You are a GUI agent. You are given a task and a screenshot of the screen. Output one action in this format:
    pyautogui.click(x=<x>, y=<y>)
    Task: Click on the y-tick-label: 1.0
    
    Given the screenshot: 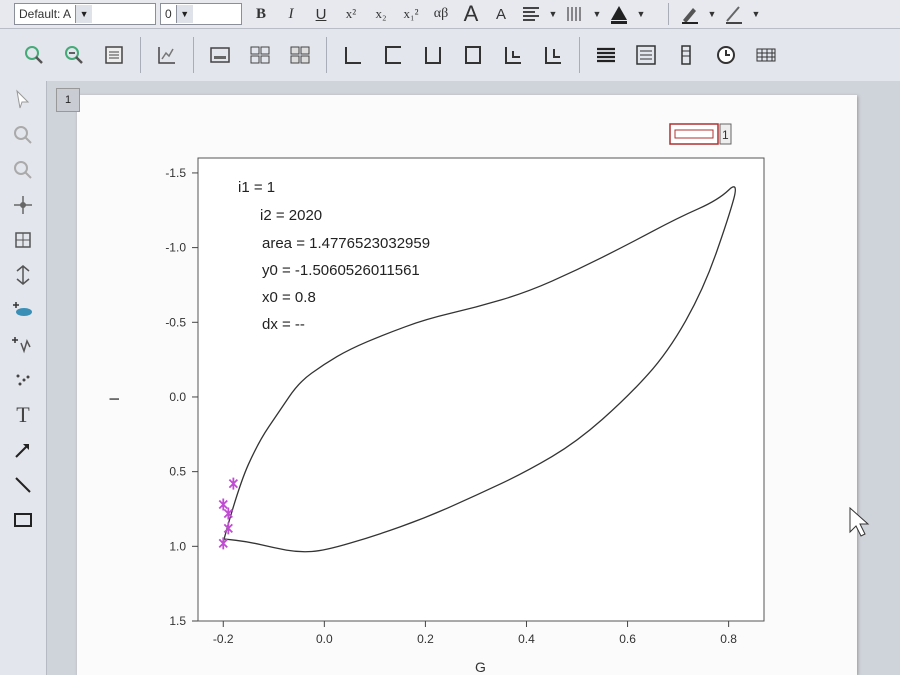 What is the action you would take?
    pyautogui.click(x=177, y=546)
    